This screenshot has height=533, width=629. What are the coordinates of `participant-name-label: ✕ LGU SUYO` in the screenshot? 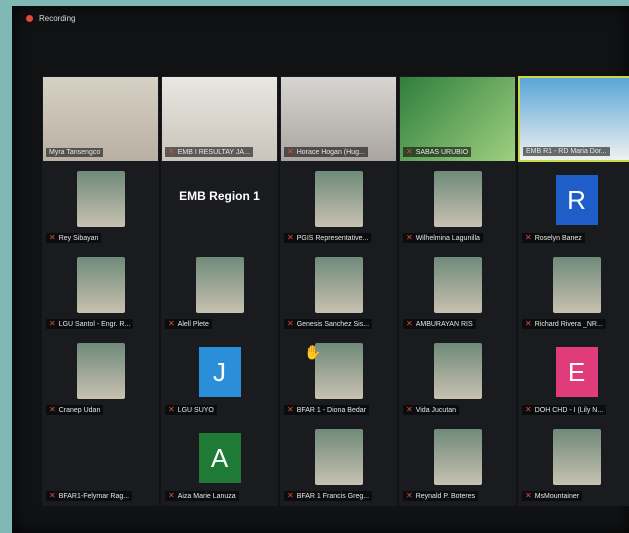 It's located at (191, 410).